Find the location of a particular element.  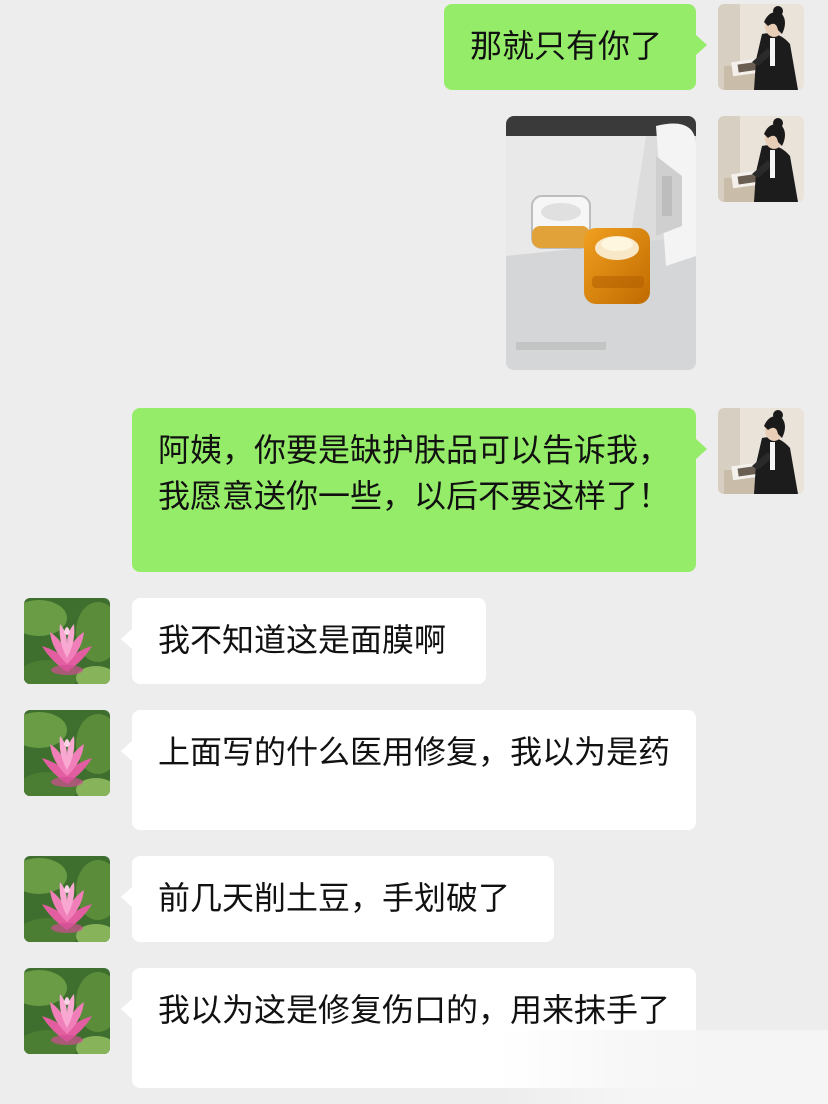

skincare-jars-photo-icon is located at coordinates (601, 243).